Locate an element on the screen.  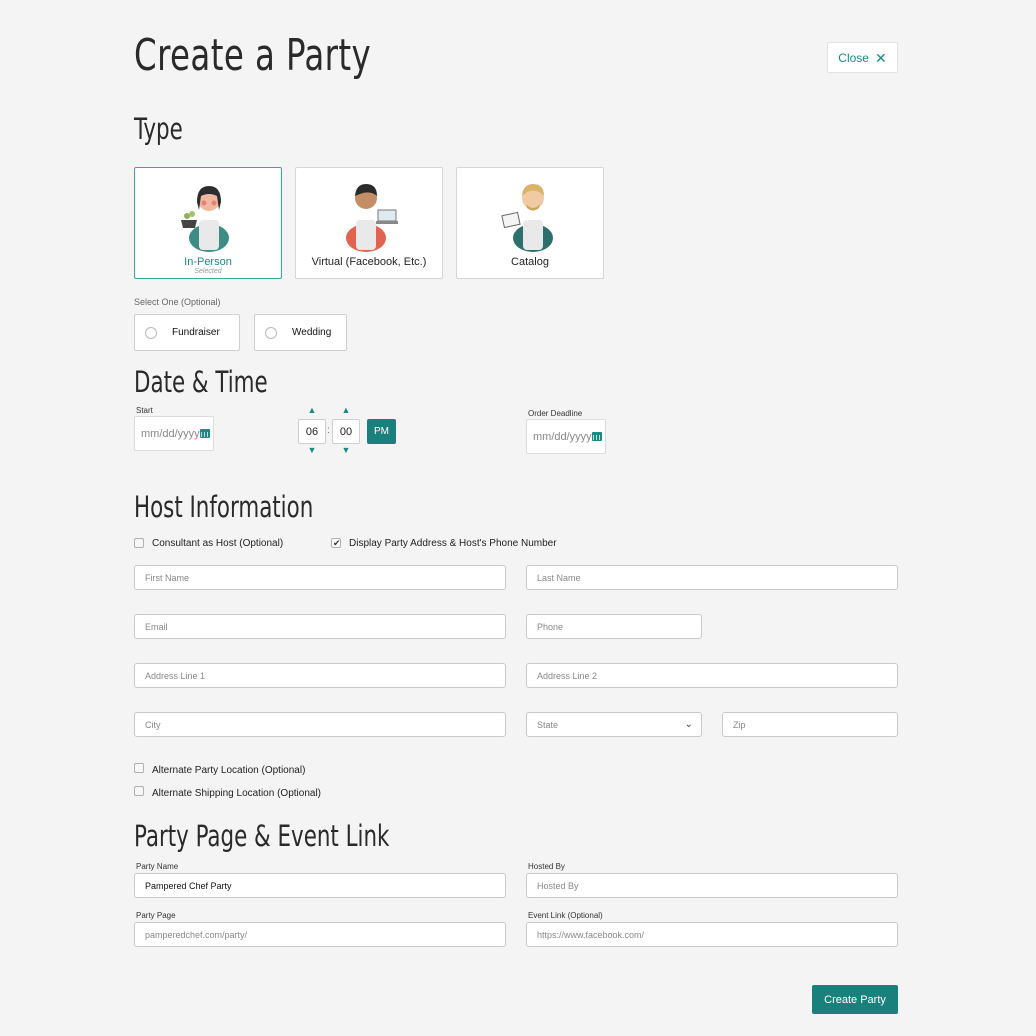
order-deadline-input: mm/dd/yyyy is located at coordinates (566, 436).